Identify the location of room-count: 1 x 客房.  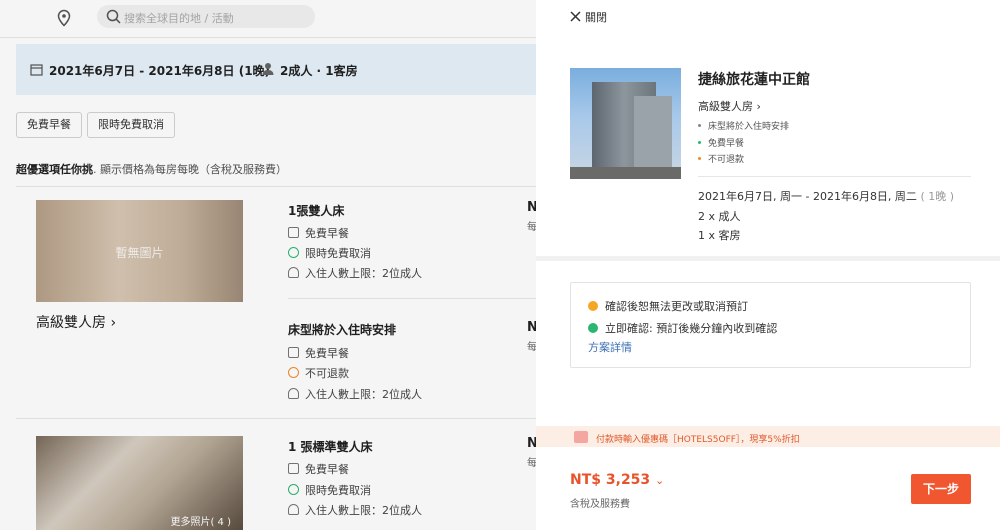
(719, 235).